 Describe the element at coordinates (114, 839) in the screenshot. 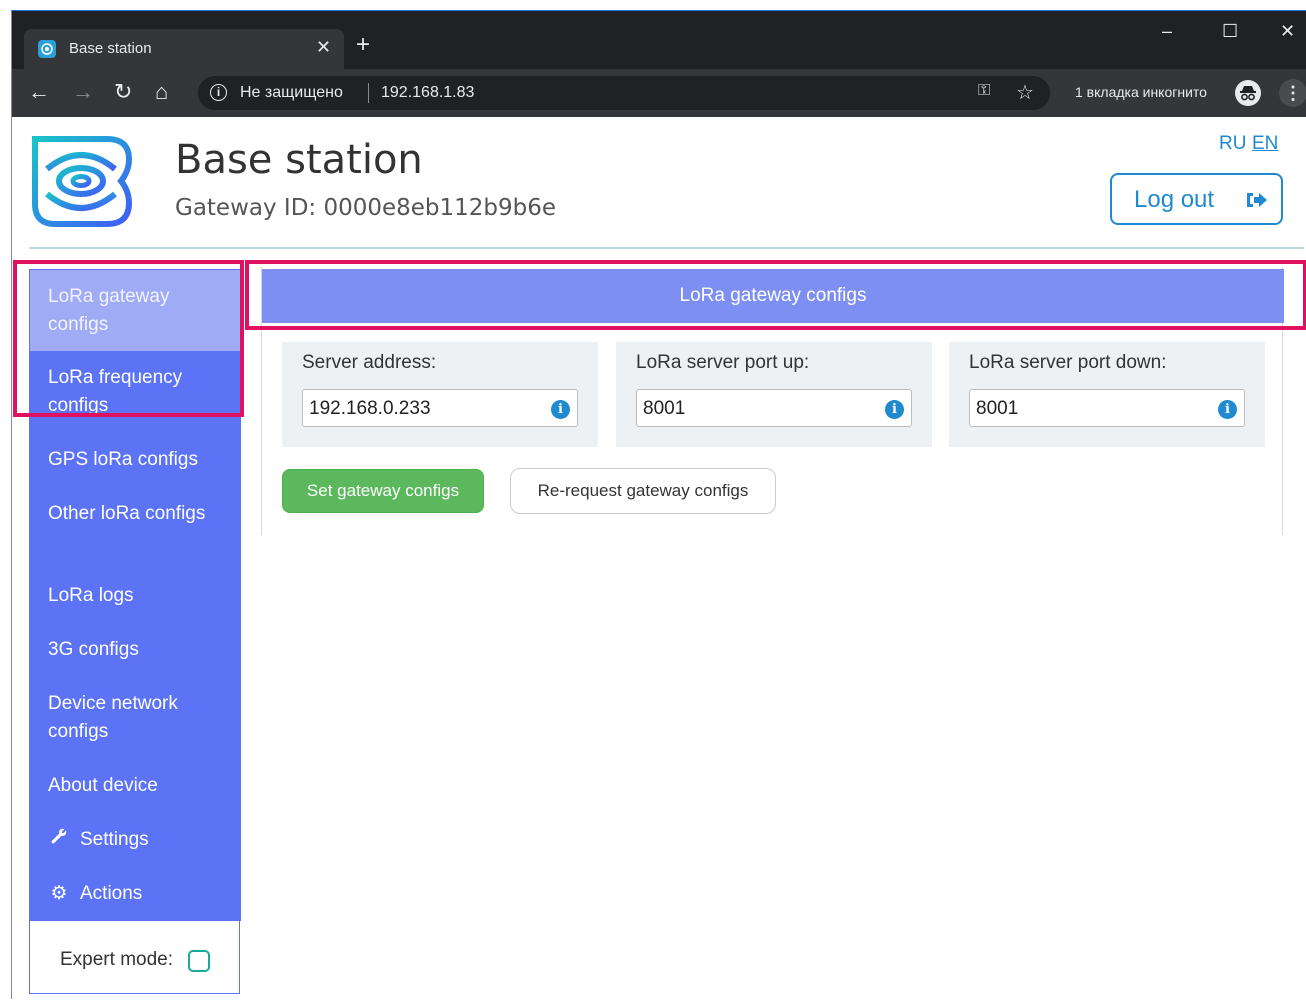

I see `sidebar-item-label: Settings` at that location.